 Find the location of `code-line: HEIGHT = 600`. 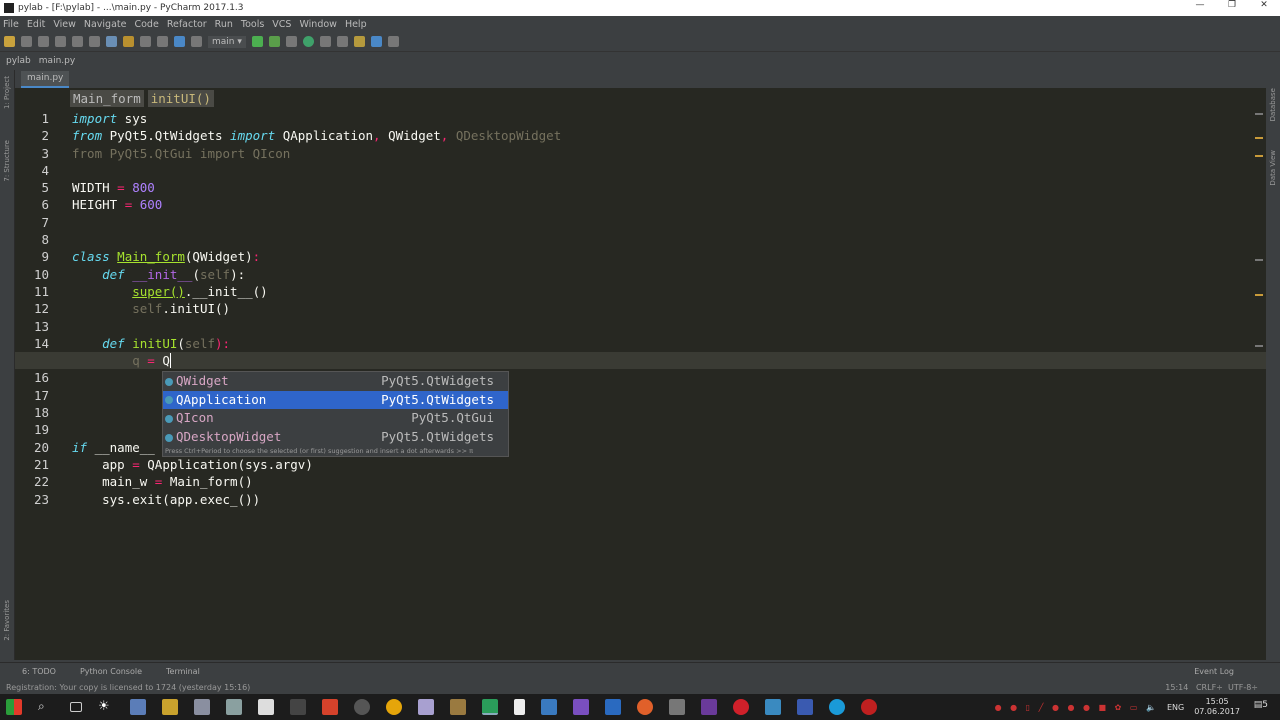

code-line: HEIGHT = 600 is located at coordinates (669, 204).